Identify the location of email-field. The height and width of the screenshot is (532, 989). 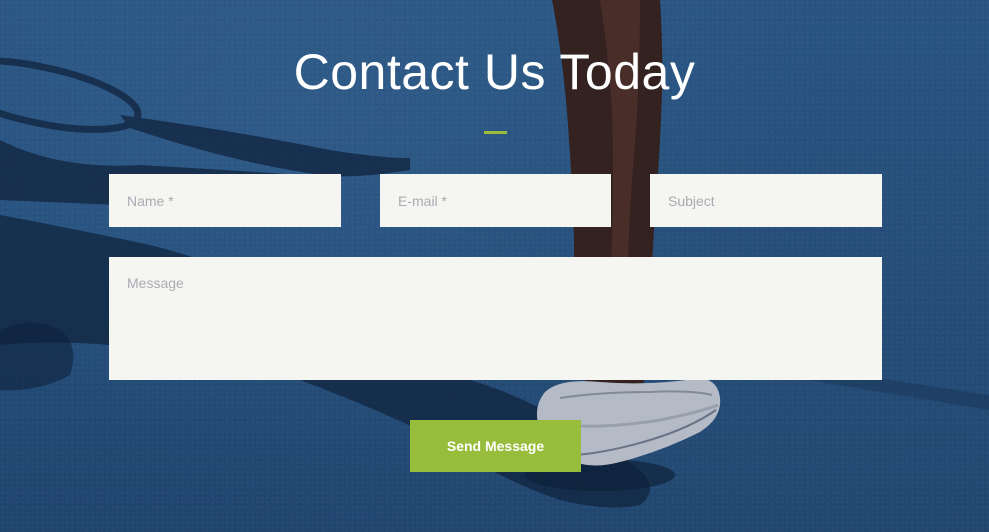
(495, 200).